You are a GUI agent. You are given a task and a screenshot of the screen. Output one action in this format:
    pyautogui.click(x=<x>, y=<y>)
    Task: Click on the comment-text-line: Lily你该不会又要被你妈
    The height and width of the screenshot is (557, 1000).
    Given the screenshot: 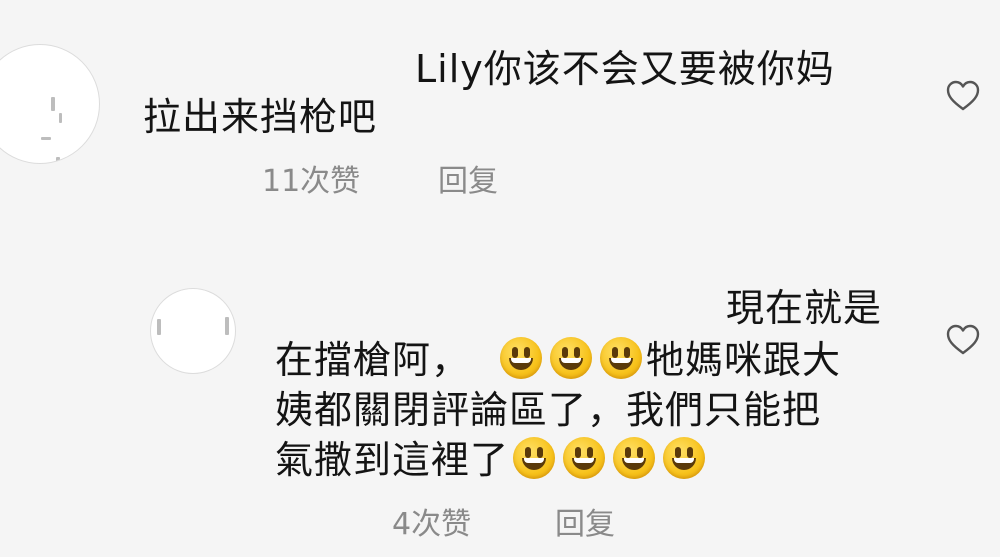 What is the action you would take?
    pyautogui.click(x=625, y=69)
    